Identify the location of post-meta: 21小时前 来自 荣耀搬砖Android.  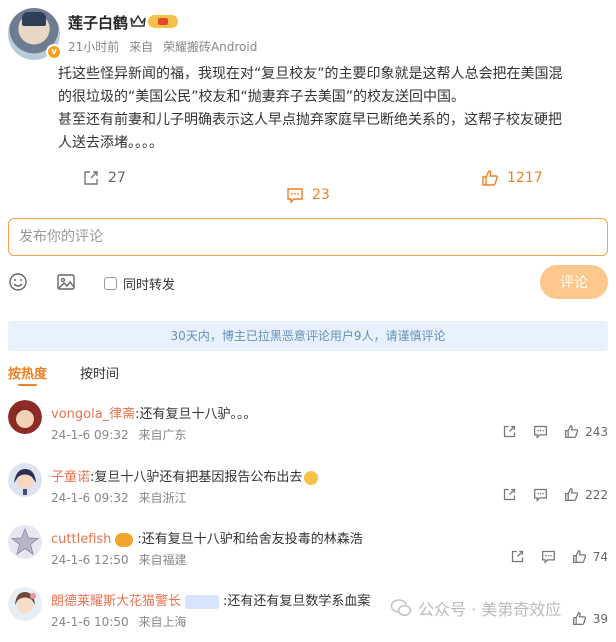
(162, 46).